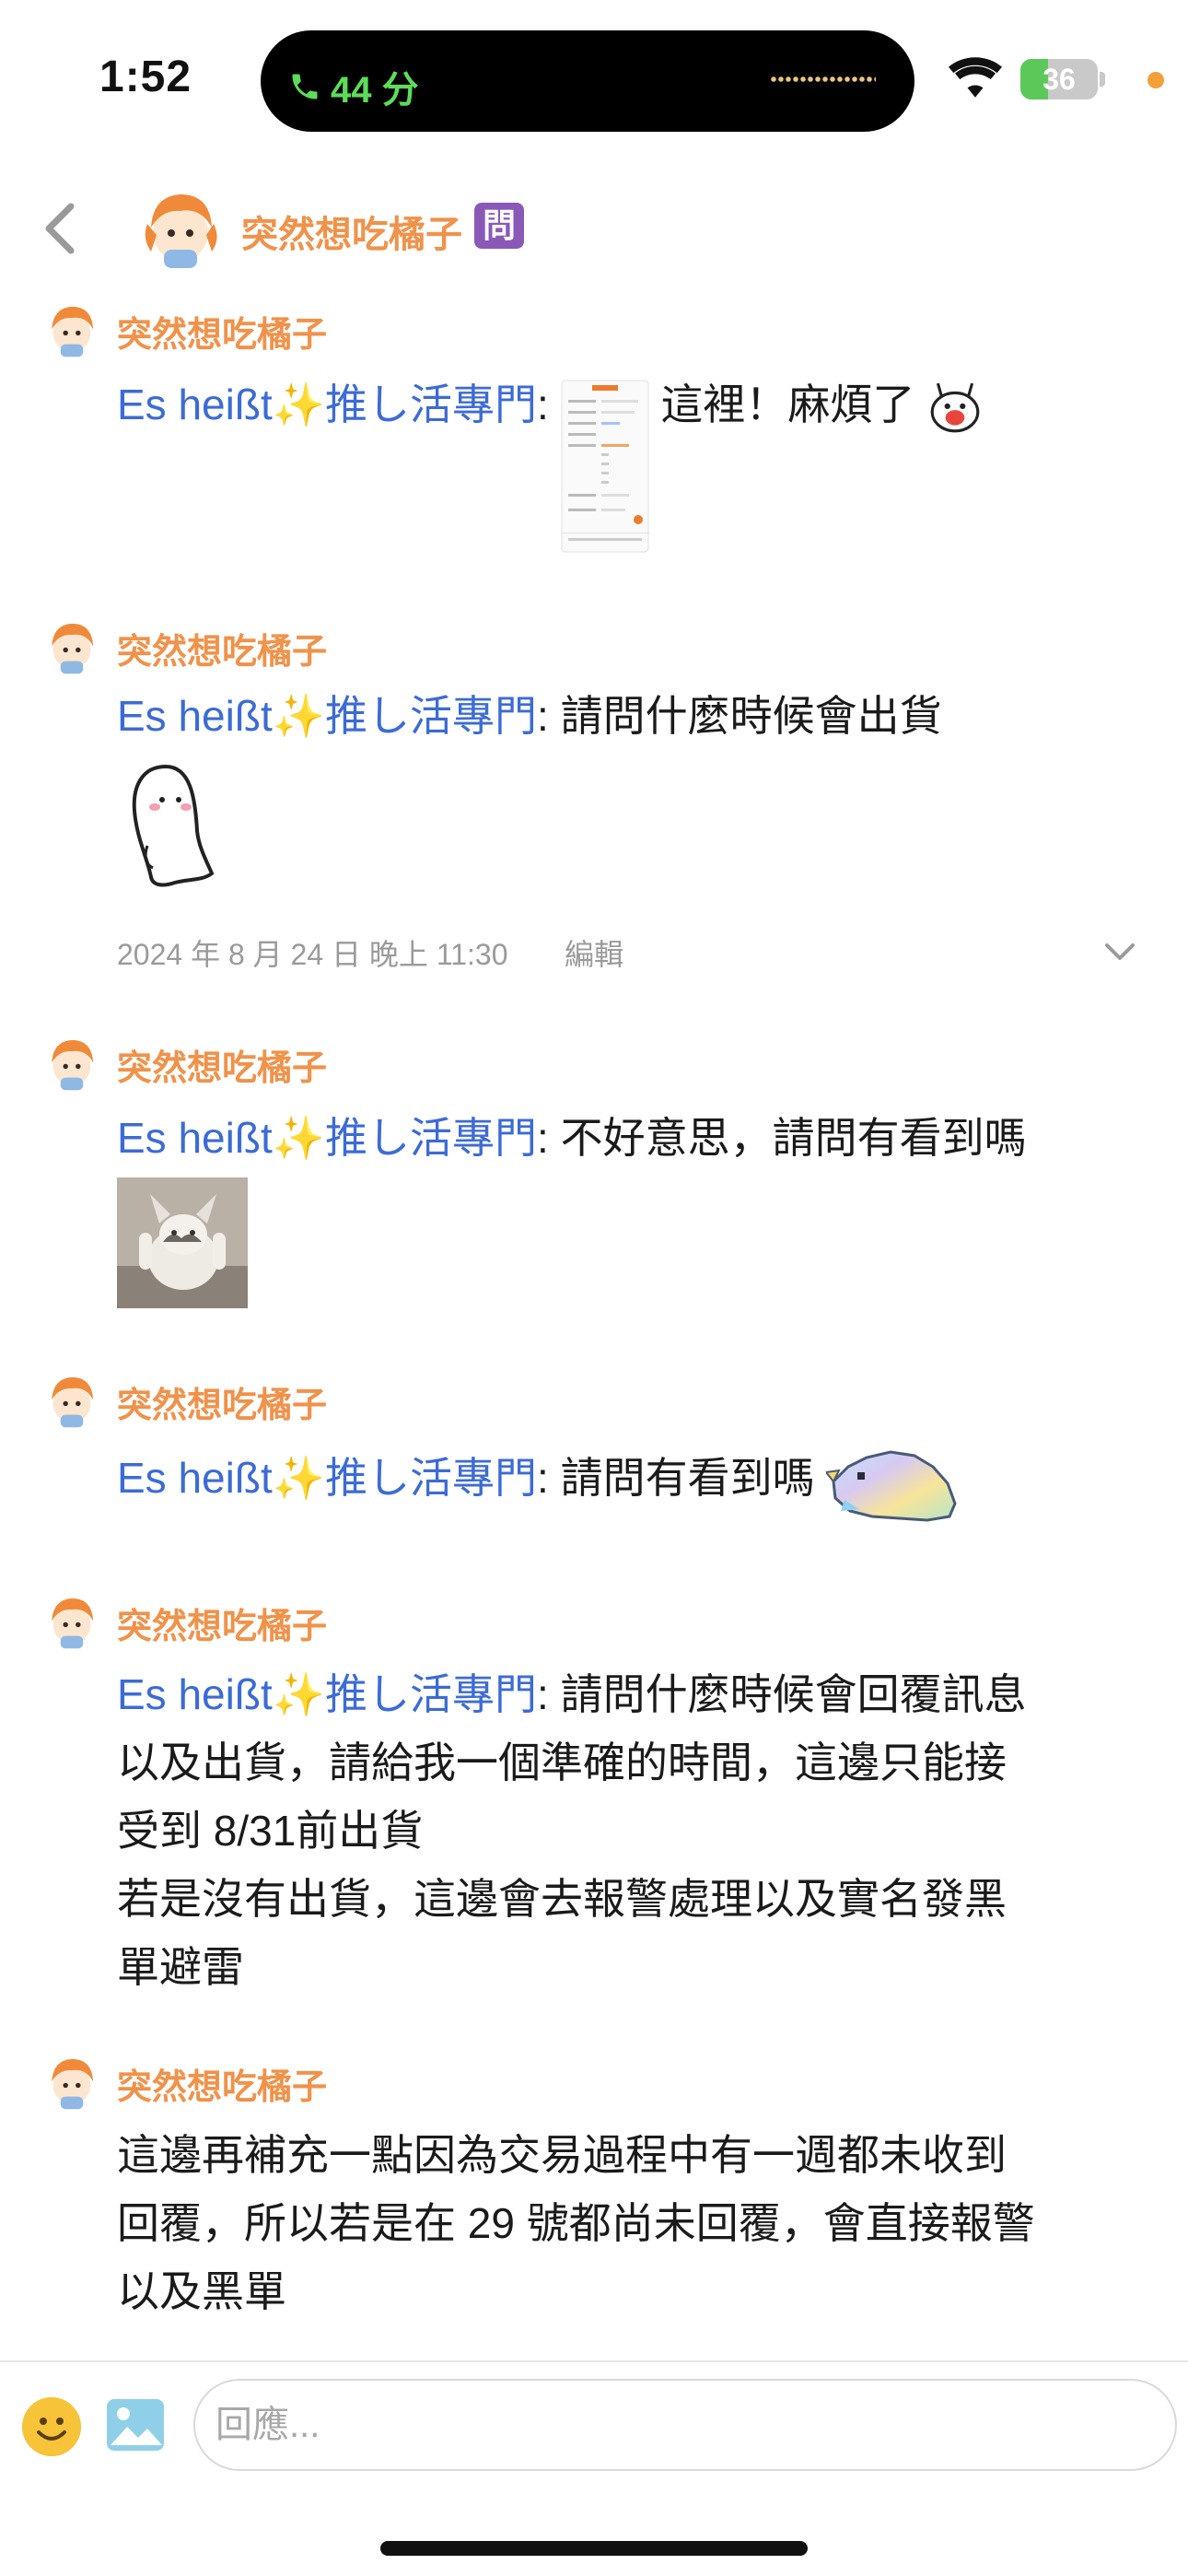 The image size is (1188, 2576). Describe the element at coordinates (787, 1694) in the screenshot. I see `message-content: 請問什麼時候會回覆訊息` at that location.